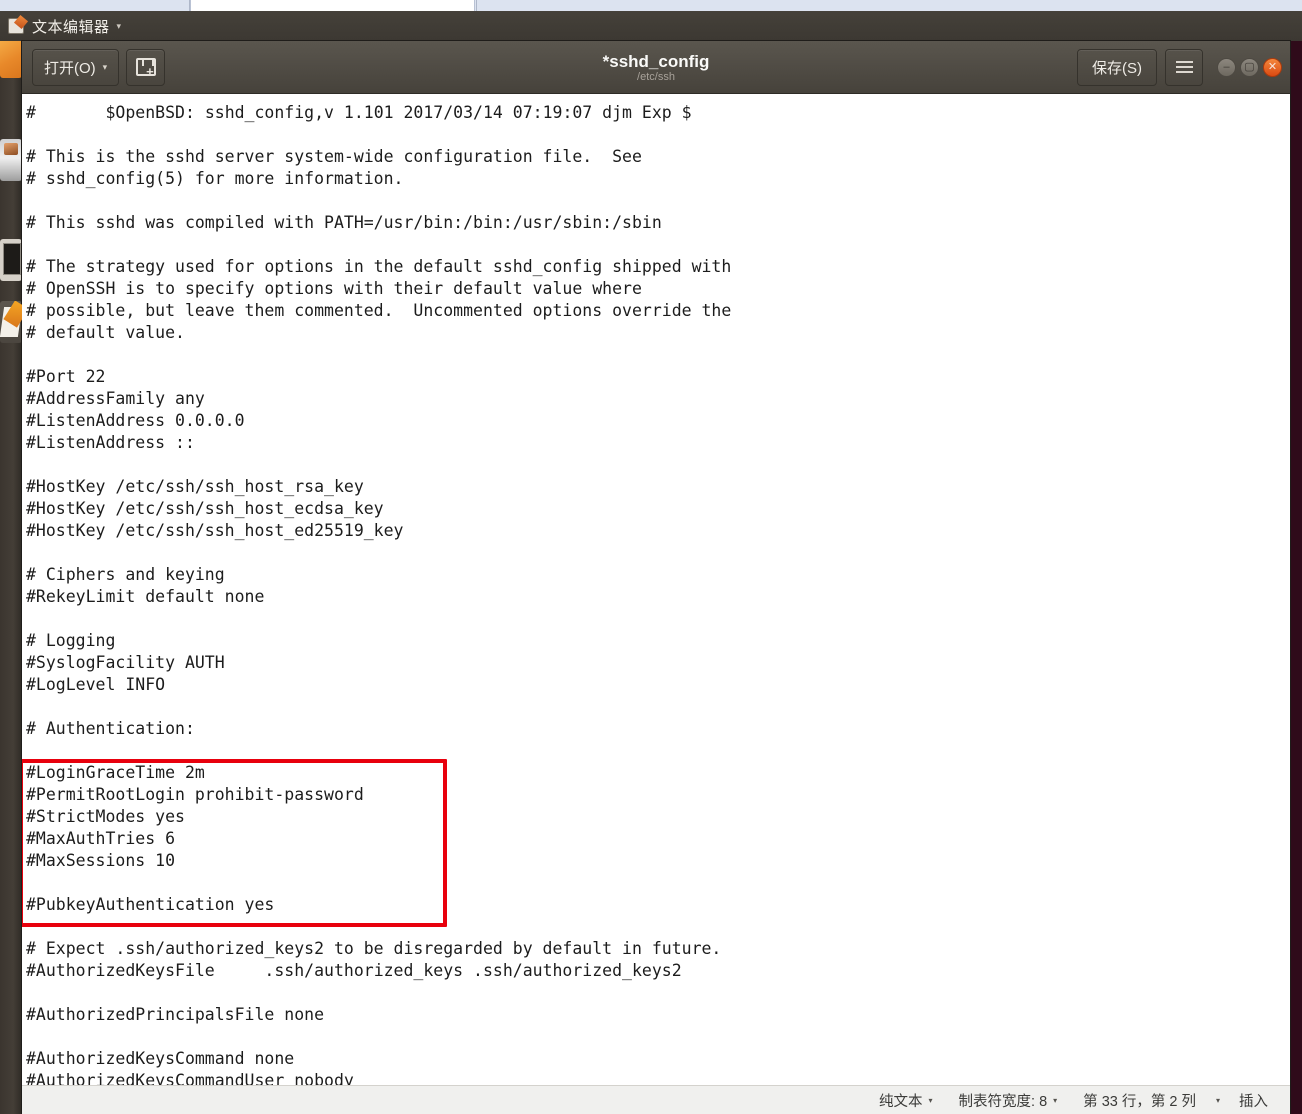  What do you see at coordinates (1003, 1101) in the screenshot?
I see `tab-width-label: 制表符宽度: 8` at bounding box center [1003, 1101].